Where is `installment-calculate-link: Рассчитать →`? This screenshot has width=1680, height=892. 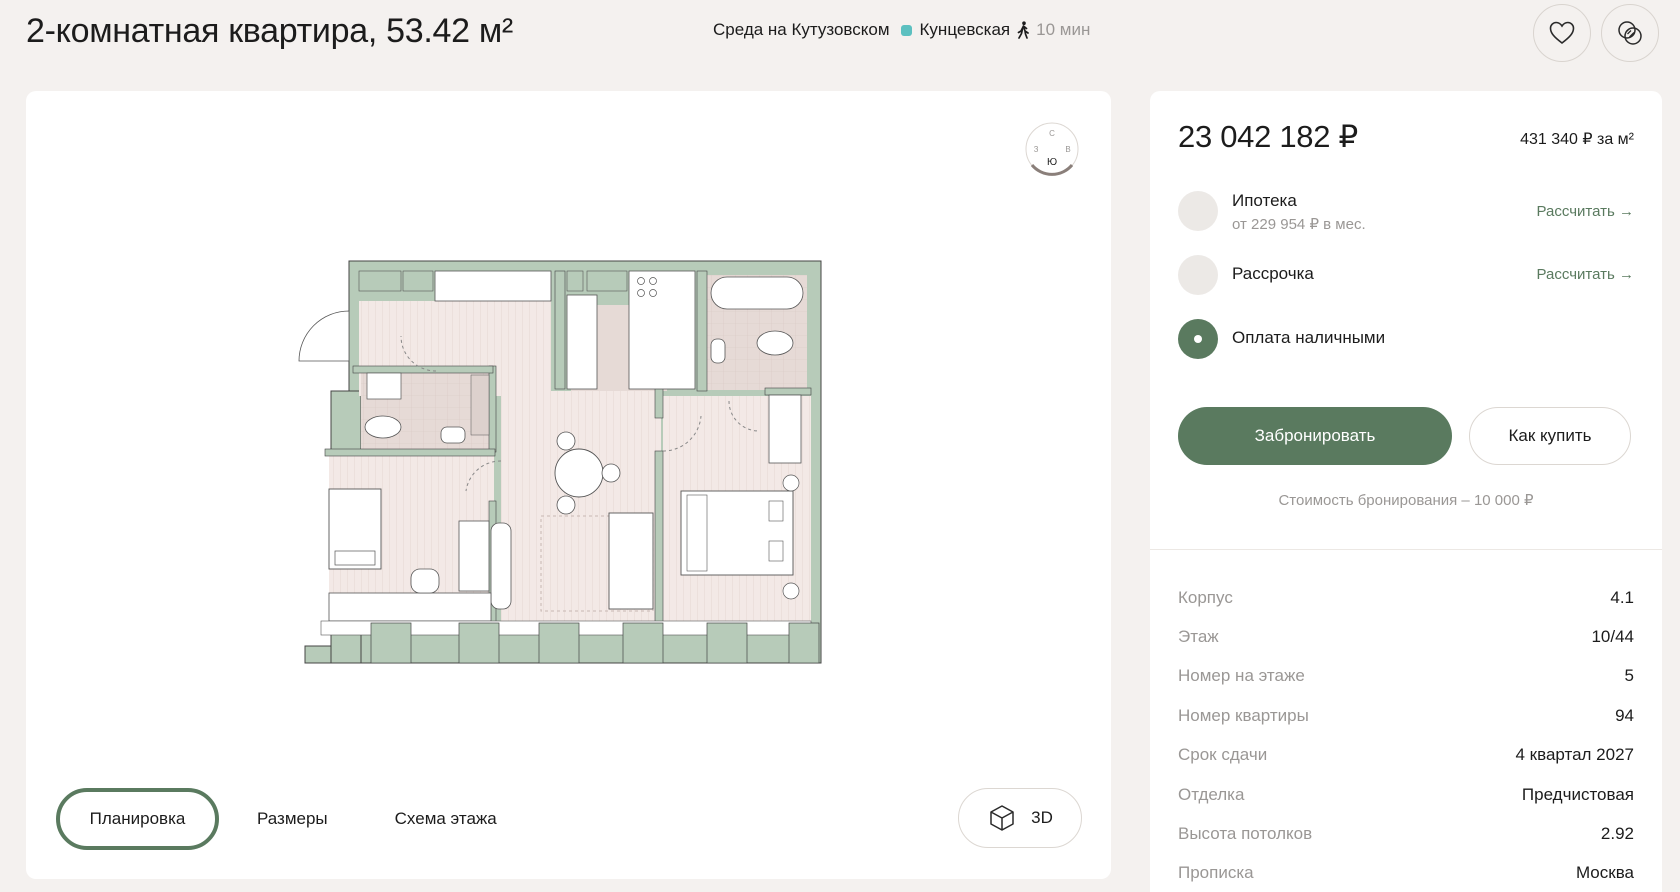
installment-calculate-link: Рассчитать → is located at coordinates (1585, 274).